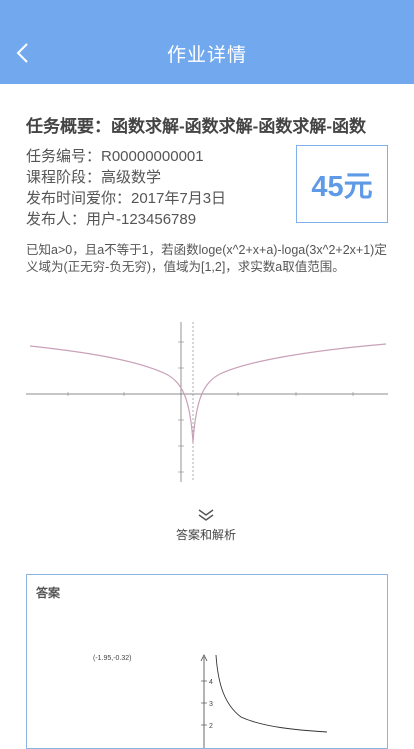 This screenshot has height=749, width=414. Describe the element at coordinates (115, 156) in the screenshot. I see `task-number: 任务编号：R00000000001` at that location.